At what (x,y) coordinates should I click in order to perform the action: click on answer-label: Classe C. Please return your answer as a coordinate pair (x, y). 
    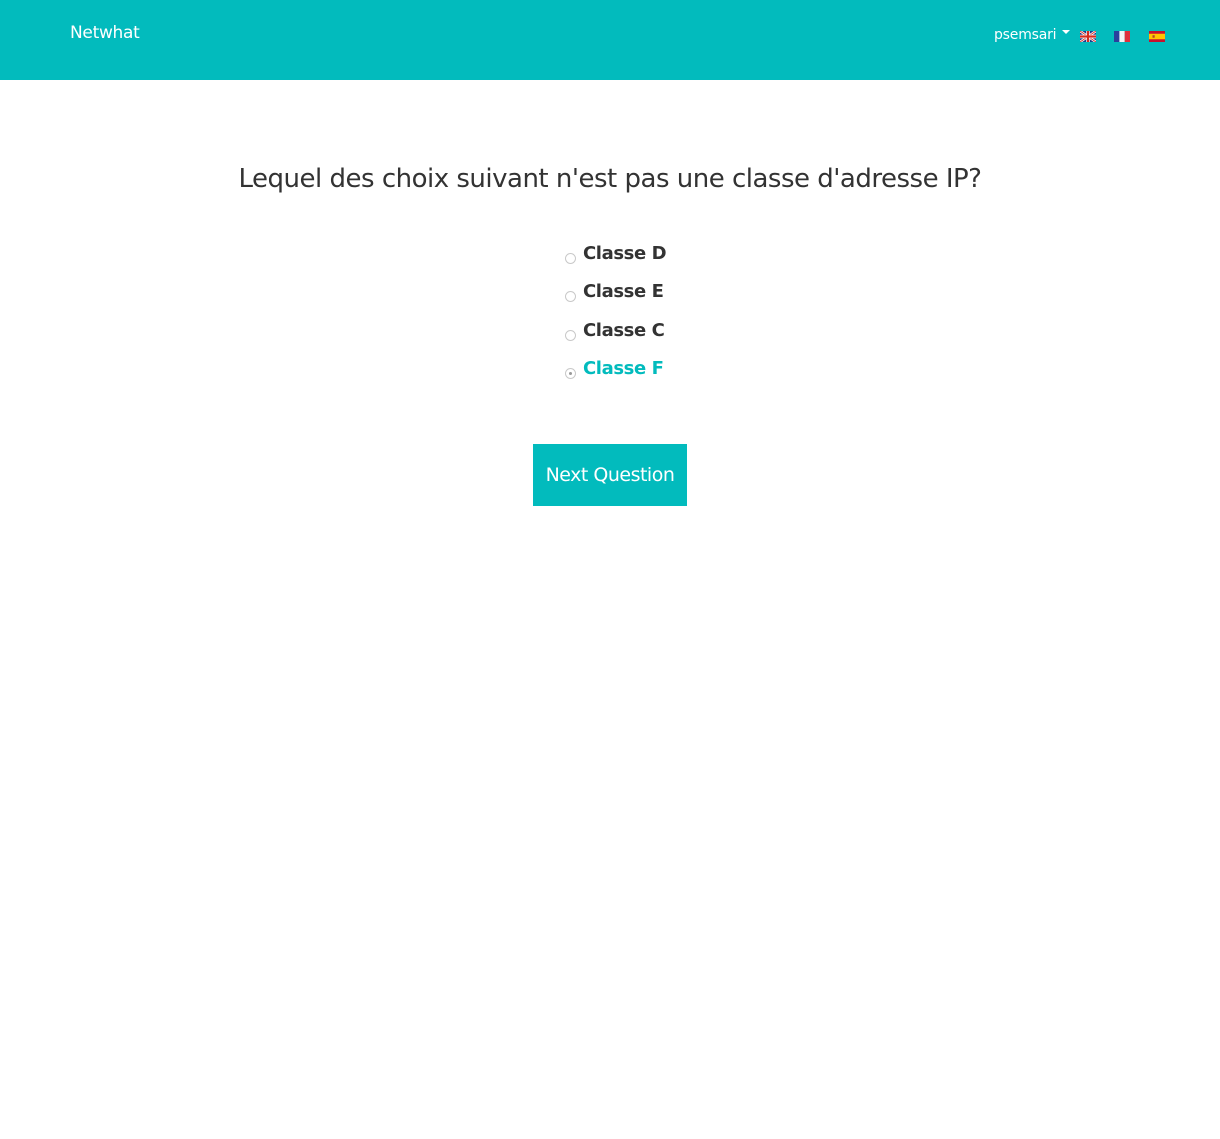
    Looking at the image, I should click on (624, 330).